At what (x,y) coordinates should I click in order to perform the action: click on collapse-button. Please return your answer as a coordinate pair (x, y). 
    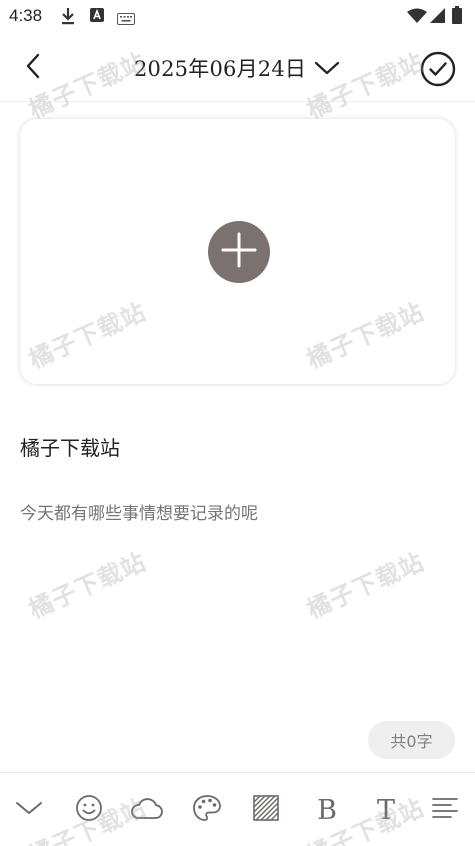
    Looking at the image, I should click on (29, 810).